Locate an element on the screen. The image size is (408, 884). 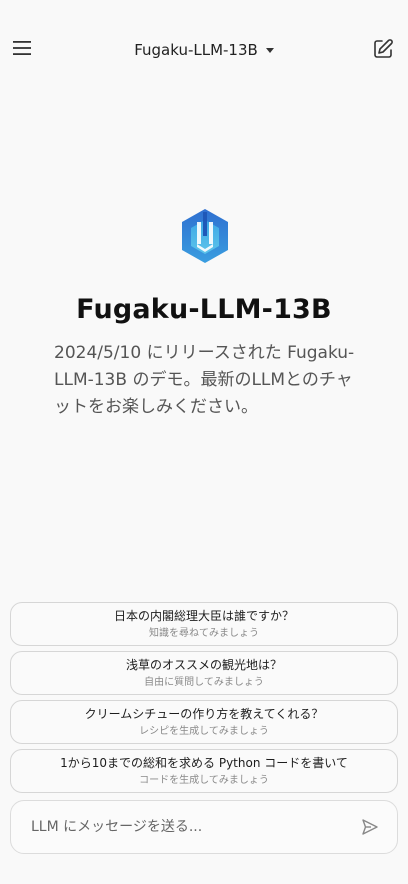
send-icon is located at coordinates (370, 827).